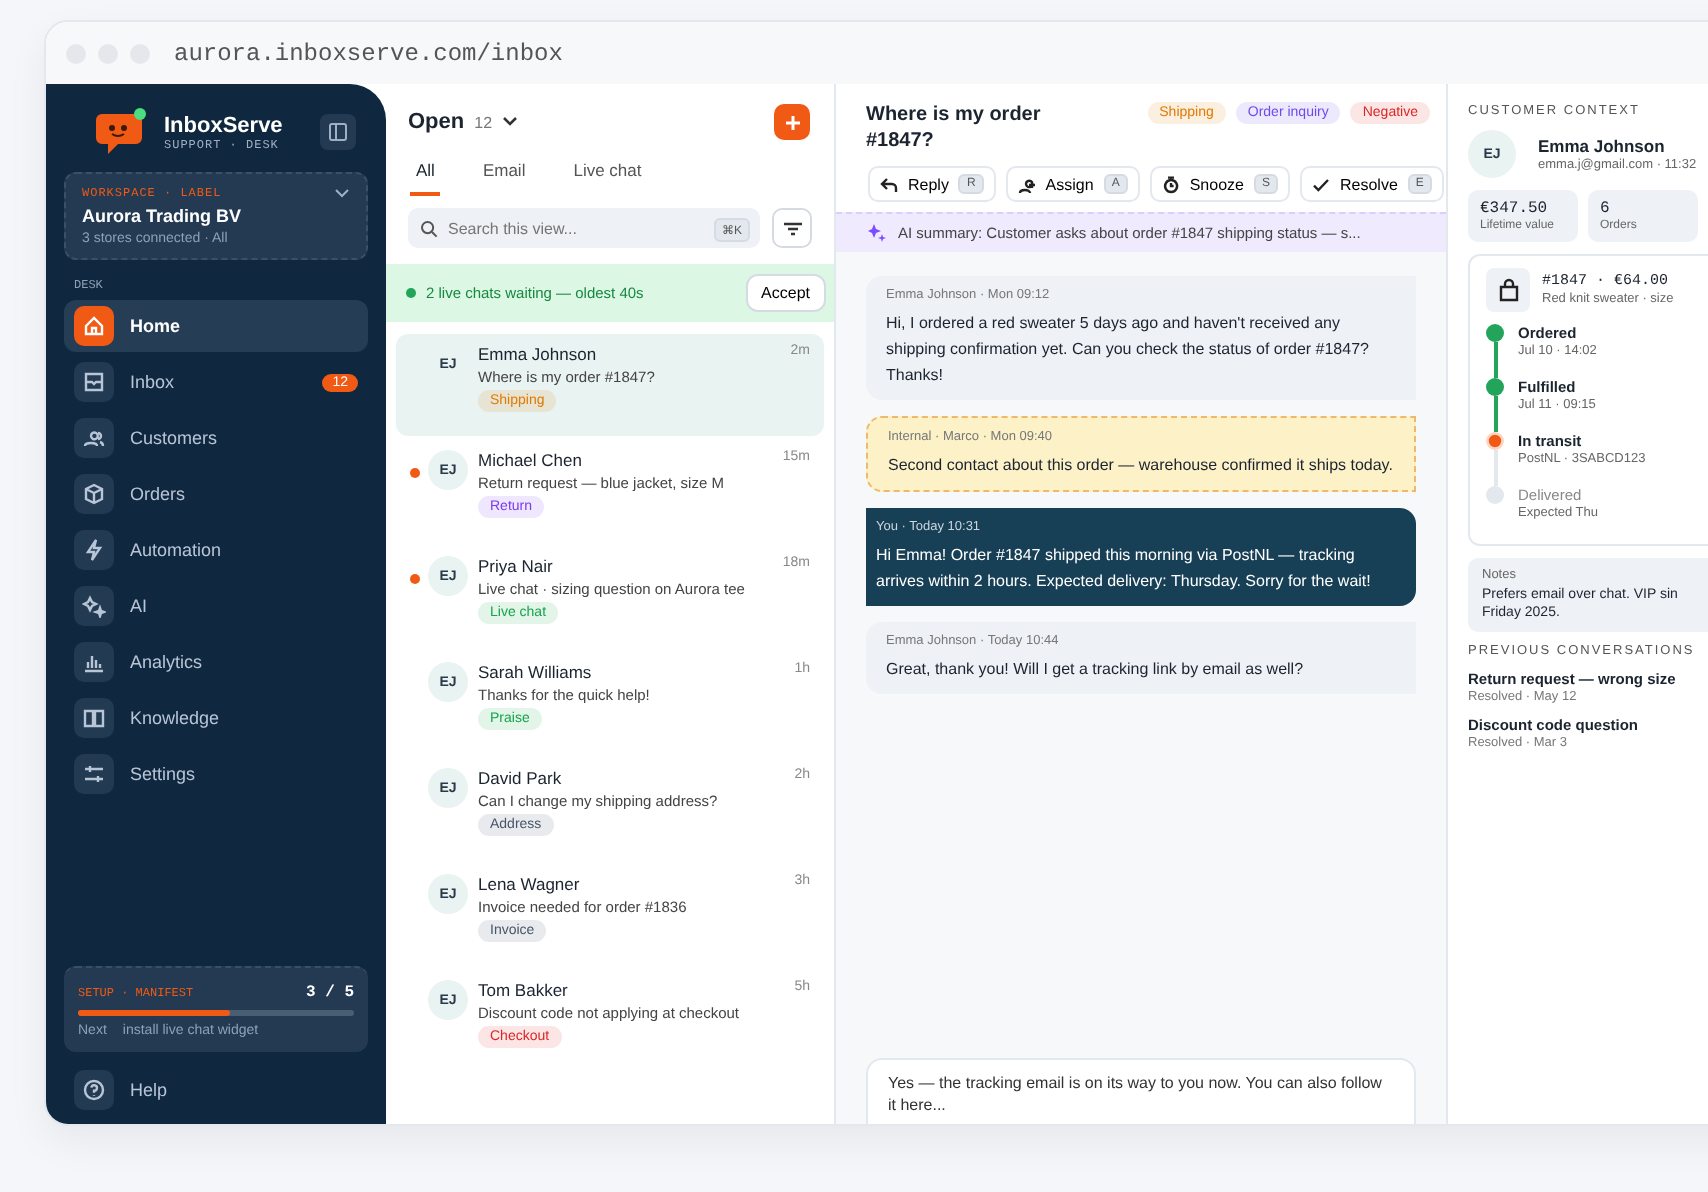 This screenshot has height=1192, width=1708. What do you see at coordinates (515, 566) in the screenshot?
I see `contact-name: Priya Nair` at bounding box center [515, 566].